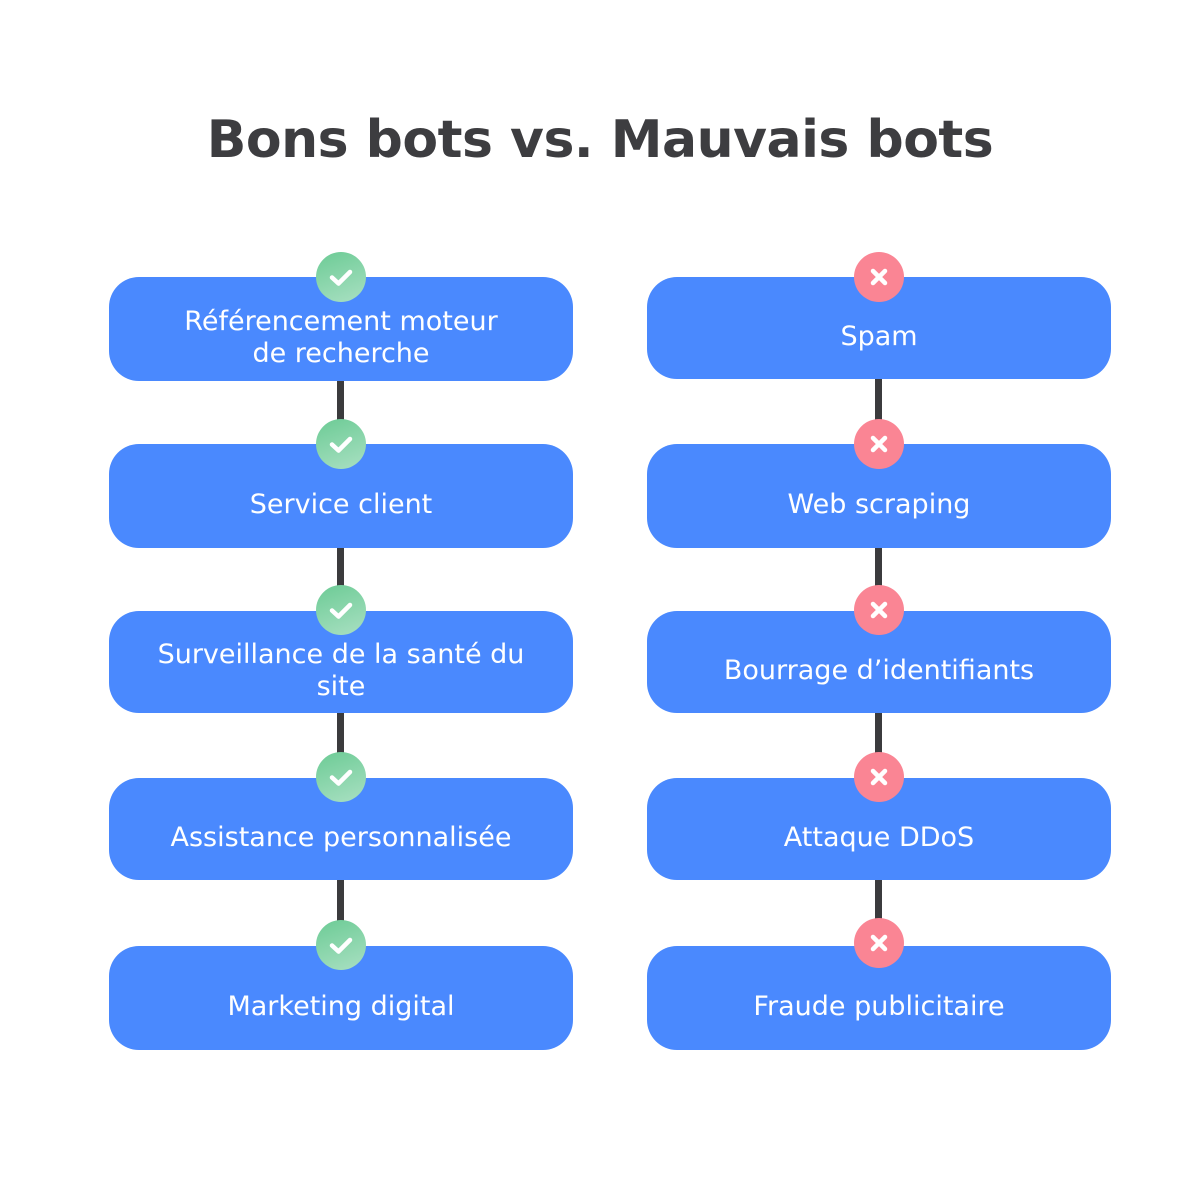 The width and height of the screenshot is (1200, 1200). Describe the element at coordinates (879, 336) in the screenshot. I see `bad-bot-label: Spam` at that location.